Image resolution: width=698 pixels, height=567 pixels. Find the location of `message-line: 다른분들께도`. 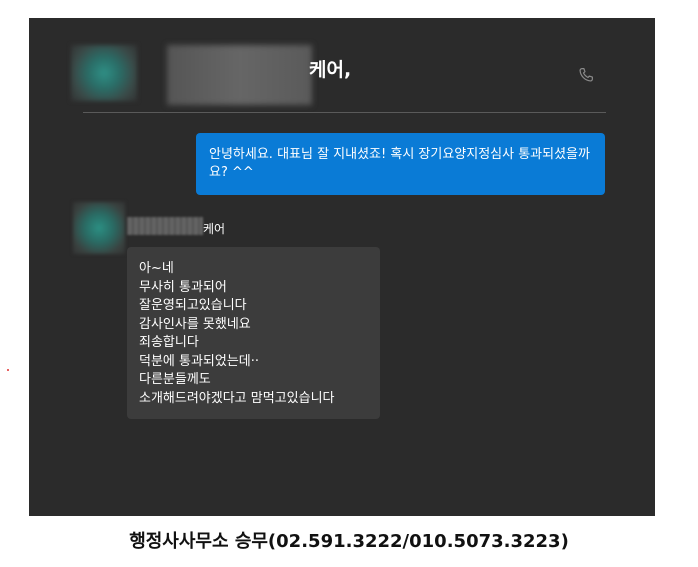

message-line: 다른분들께도 is located at coordinates (175, 379).